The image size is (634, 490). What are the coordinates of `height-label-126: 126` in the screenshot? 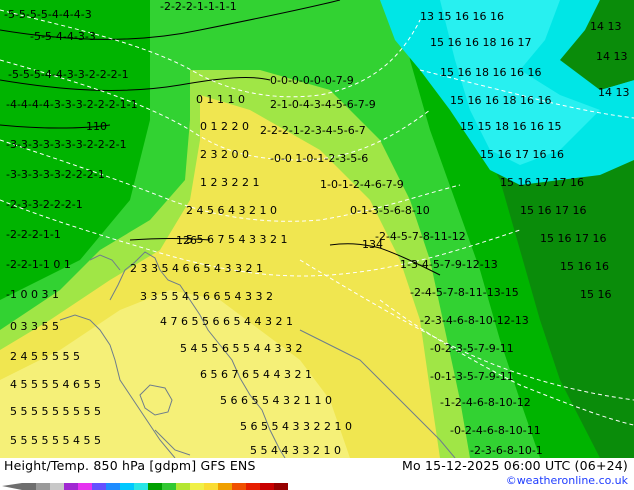 It's located at (186, 240).